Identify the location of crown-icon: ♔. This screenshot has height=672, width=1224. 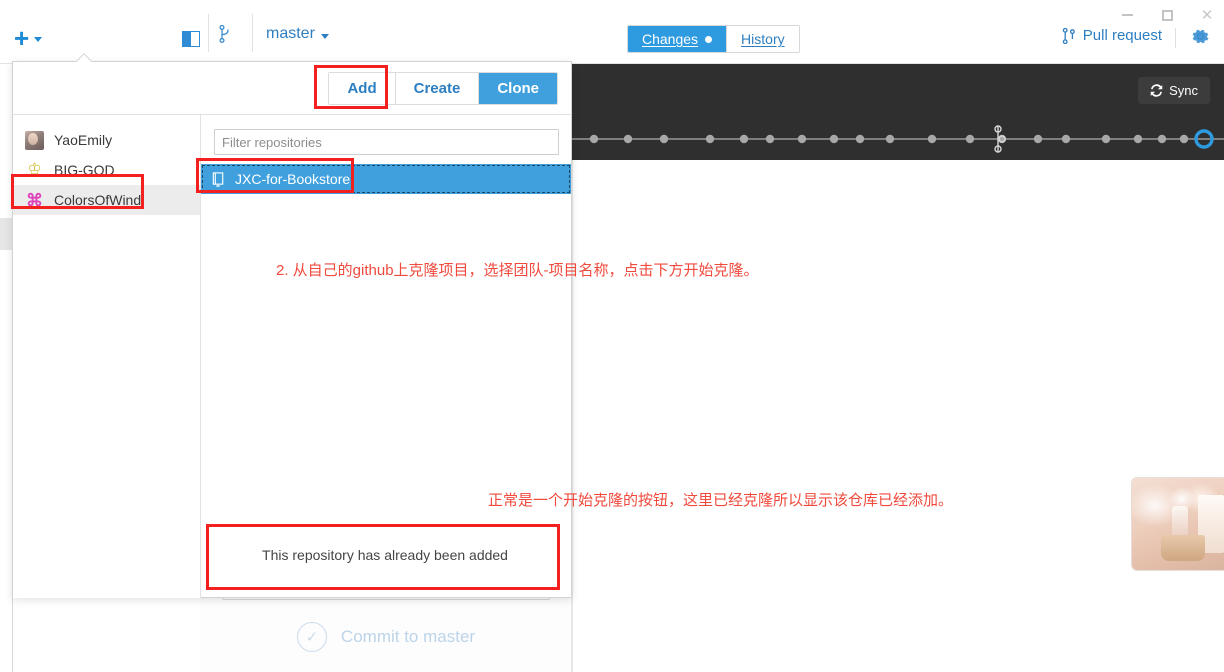
(34, 169).